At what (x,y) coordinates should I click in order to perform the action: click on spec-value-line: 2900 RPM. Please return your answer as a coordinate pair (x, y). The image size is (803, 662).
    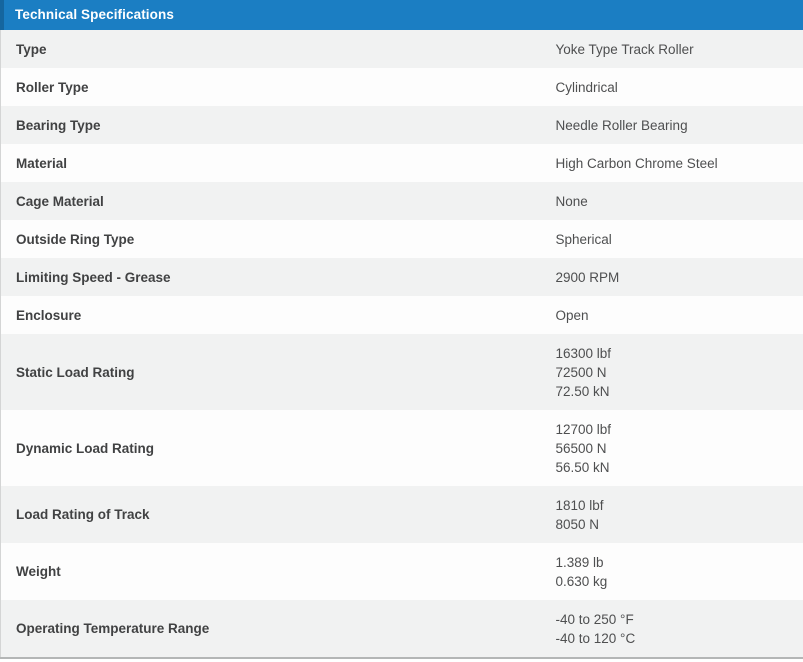
    Looking at the image, I should click on (587, 277).